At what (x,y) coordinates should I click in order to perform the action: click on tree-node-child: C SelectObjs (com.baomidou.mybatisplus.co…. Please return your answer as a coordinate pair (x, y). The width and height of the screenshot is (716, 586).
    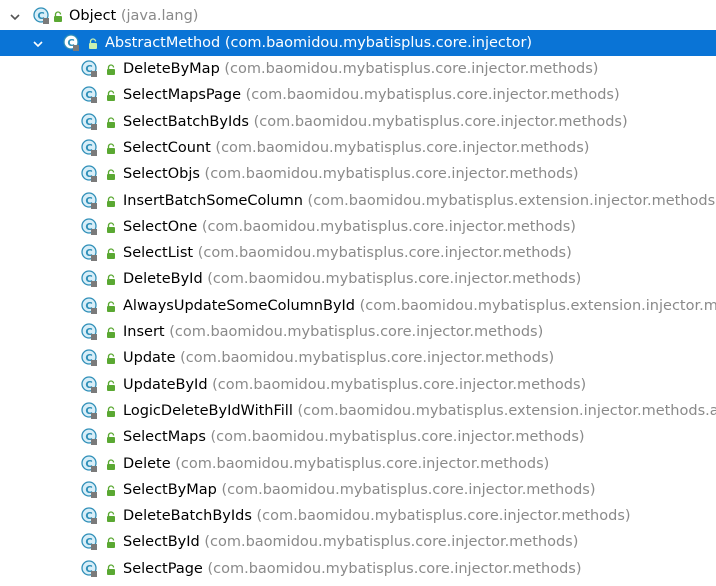
    Looking at the image, I should click on (358, 174).